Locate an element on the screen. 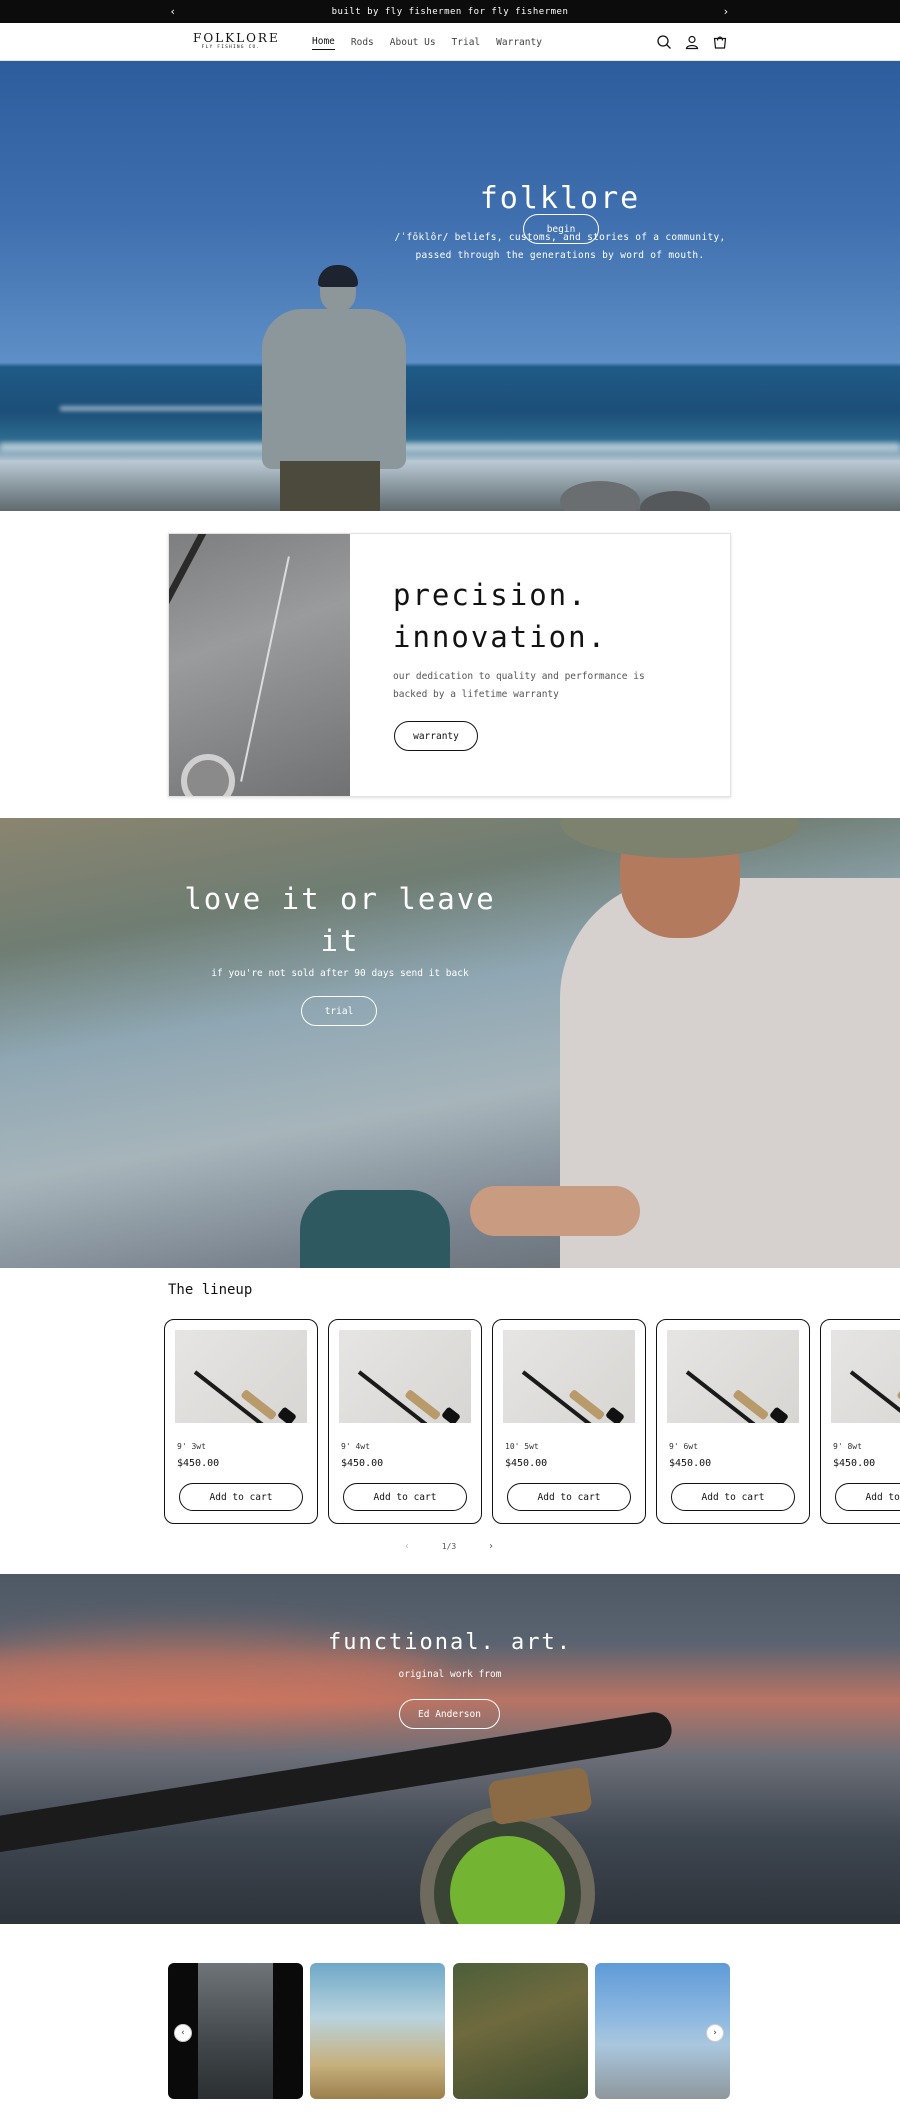 This screenshot has width=900, height=2125. carousel-page-indicator: 1/3 is located at coordinates (449, 1546).